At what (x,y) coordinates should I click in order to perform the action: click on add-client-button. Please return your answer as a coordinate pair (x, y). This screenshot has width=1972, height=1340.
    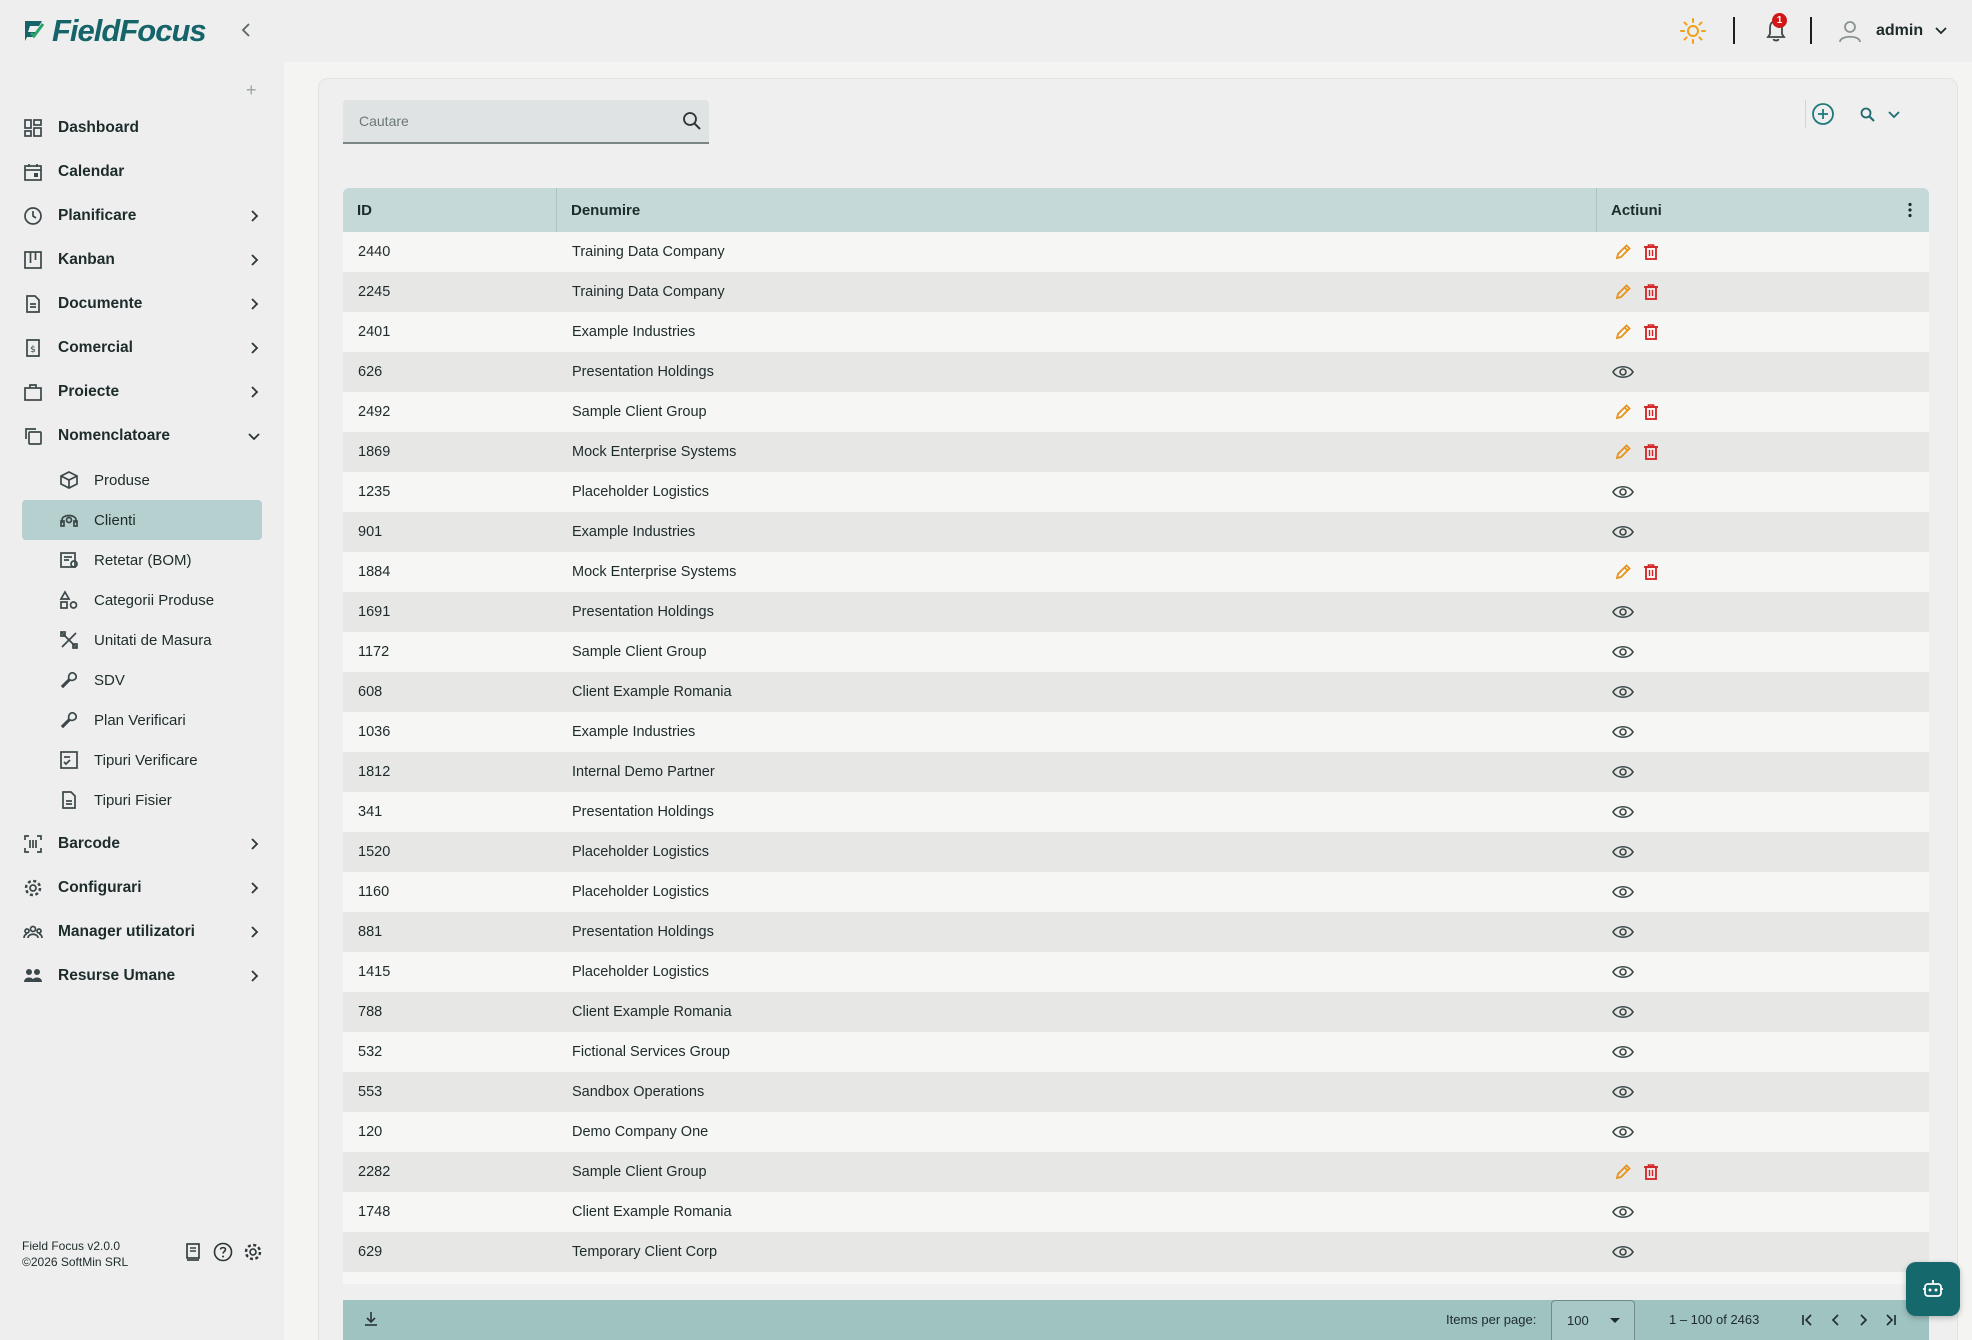
    Looking at the image, I should click on (1823, 114).